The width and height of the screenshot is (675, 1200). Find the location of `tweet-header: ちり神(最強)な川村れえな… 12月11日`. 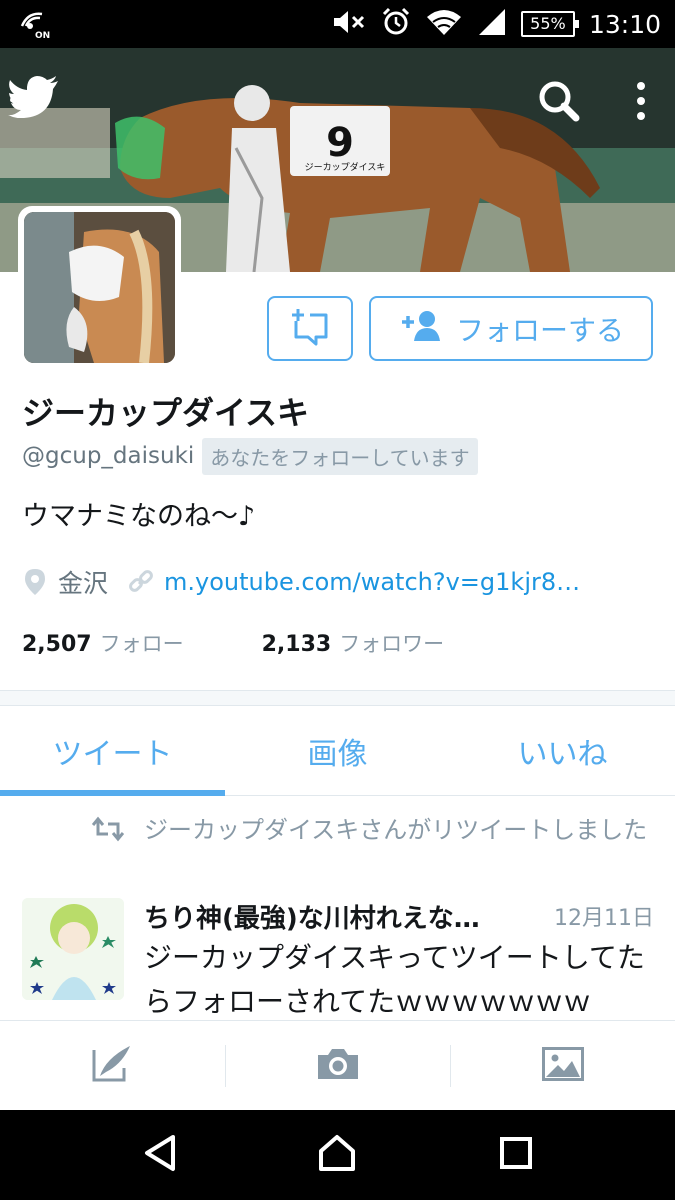

tweet-header: ちり神(最強)な川村れえな… 12月11日 is located at coordinates (399, 916).